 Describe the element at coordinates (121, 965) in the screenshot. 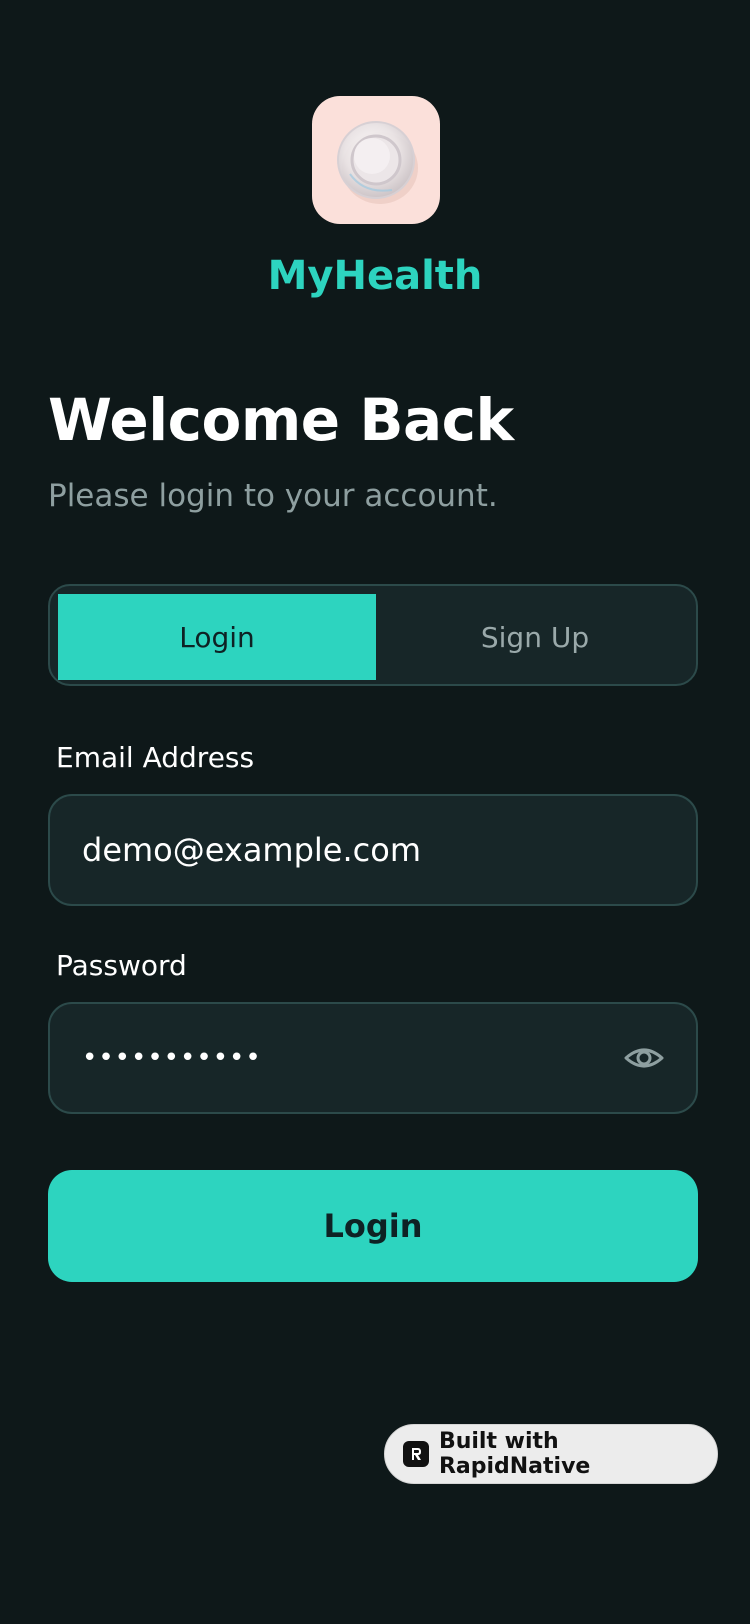

I see `password-label: Password` at that location.